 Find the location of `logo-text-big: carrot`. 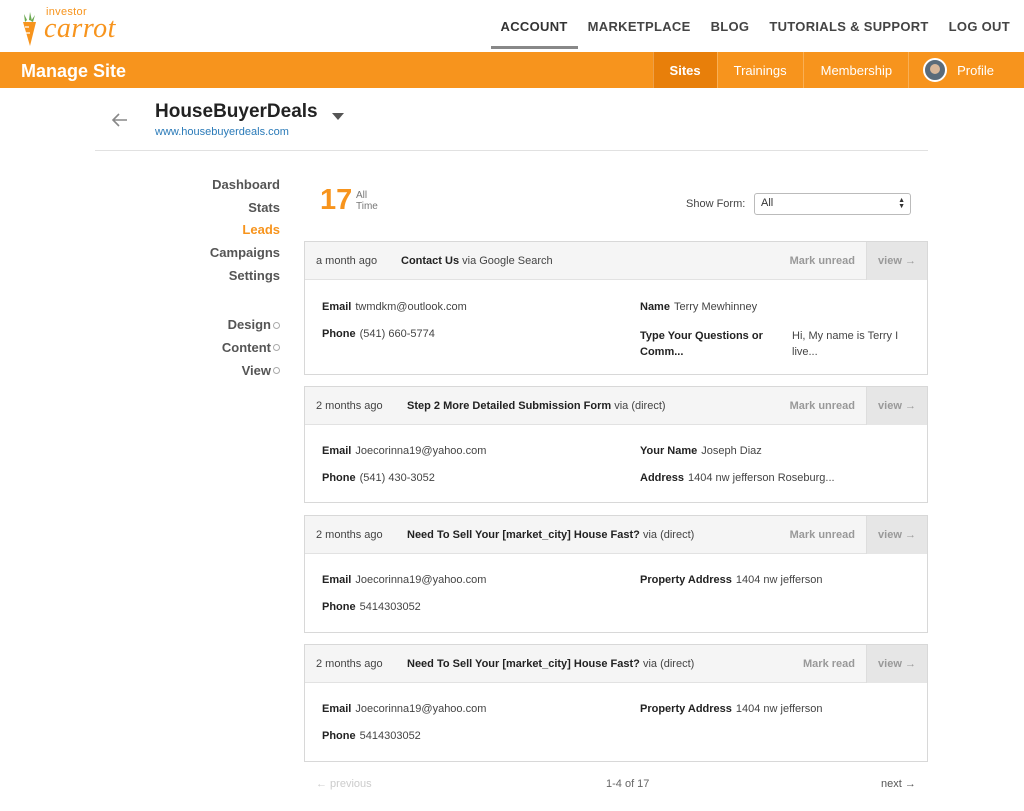

logo-text-big: carrot is located at coordinates (80, 28).